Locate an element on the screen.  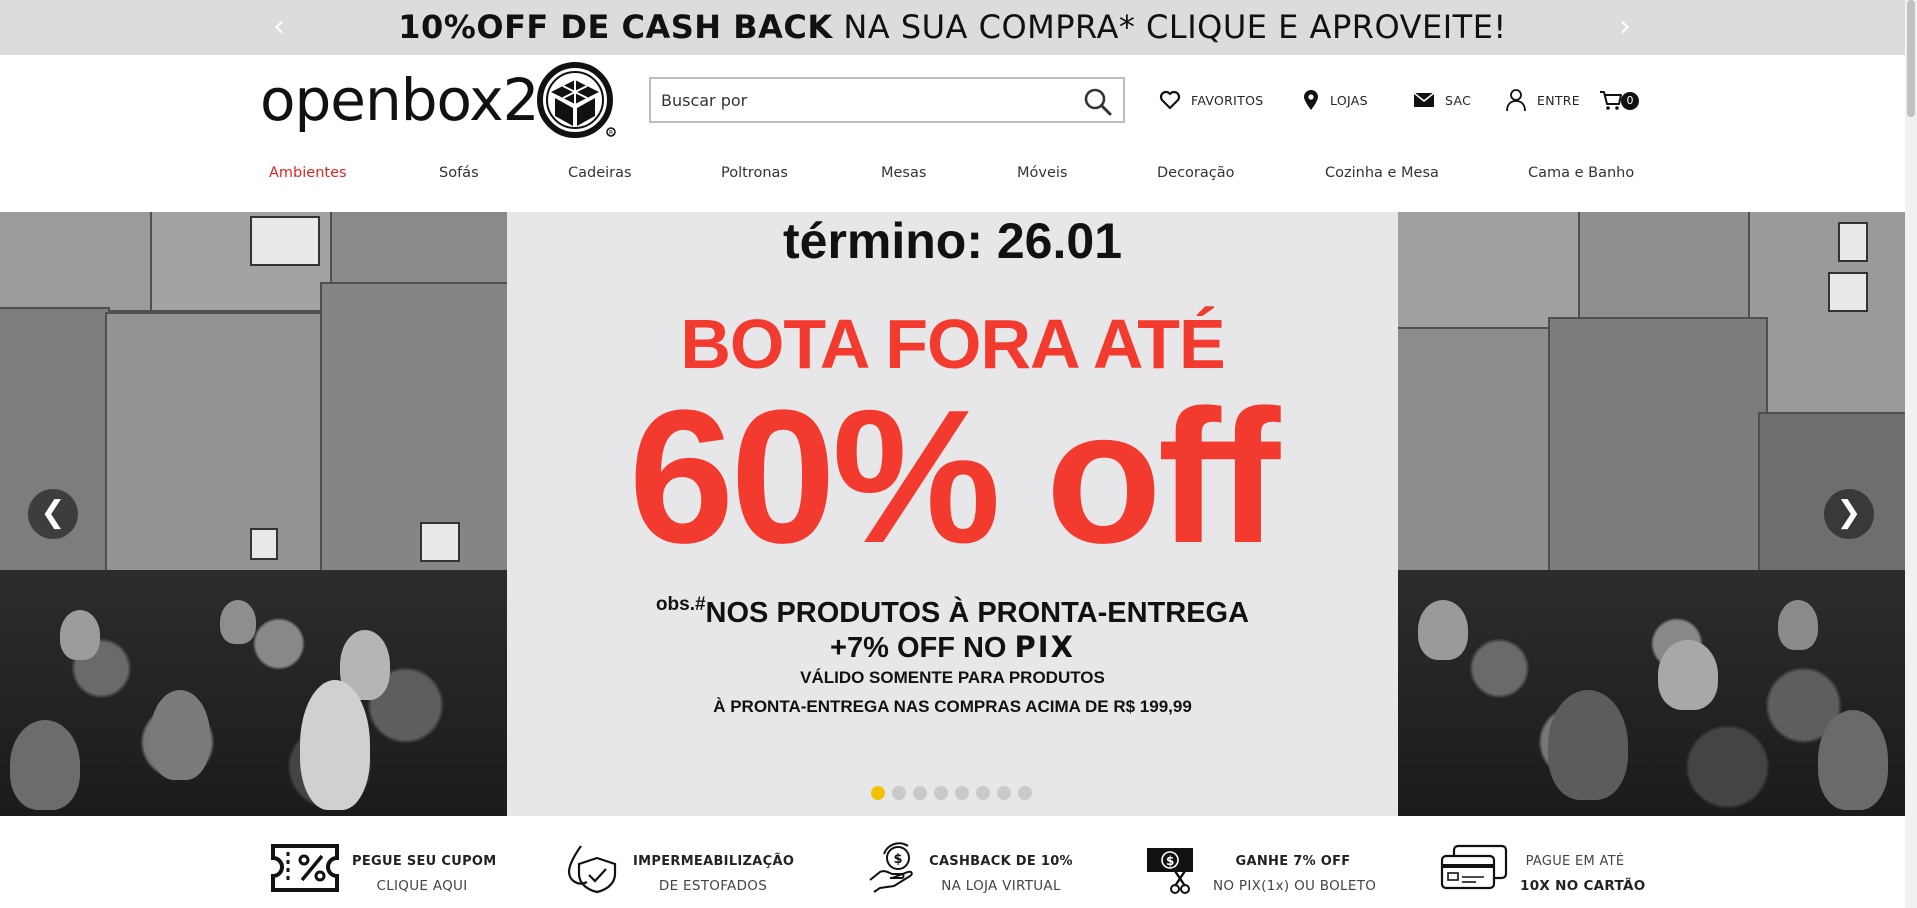
page-scrollbar is located at coordinates (1911, 454).